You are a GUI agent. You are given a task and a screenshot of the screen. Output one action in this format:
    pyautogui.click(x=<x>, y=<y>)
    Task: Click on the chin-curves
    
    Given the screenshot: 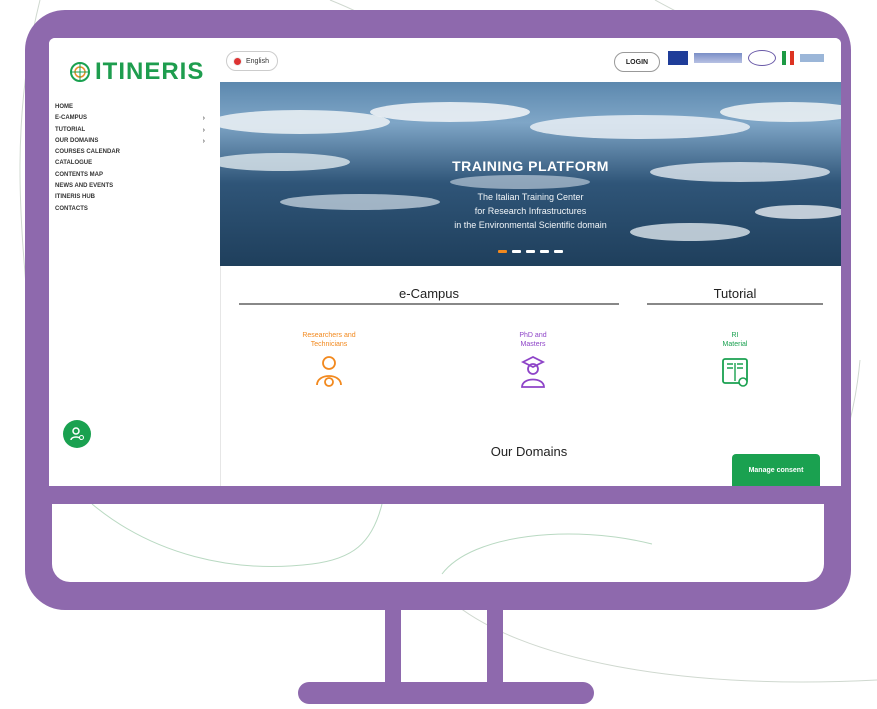 What is the action you would take?
    pyautogui.click(x=372, y=539)
    